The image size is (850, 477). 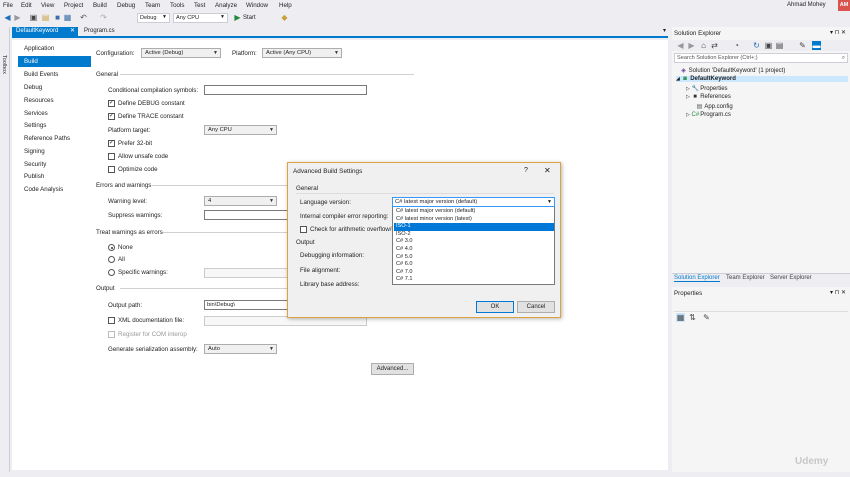 What do you see at coordinates (111, 103) in the screenshot?
I see `define-debug-checkbox: ✓` at bounding box center [111, 103].